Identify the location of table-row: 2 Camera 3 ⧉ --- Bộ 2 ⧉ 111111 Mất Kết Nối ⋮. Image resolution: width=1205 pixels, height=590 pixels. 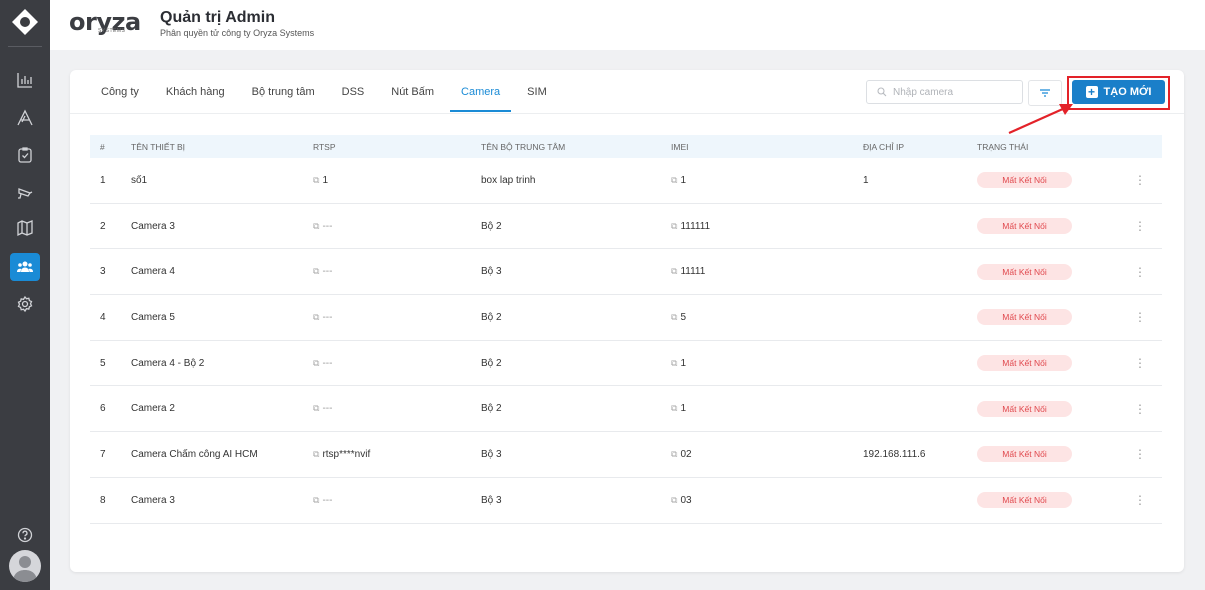
(626, 227).